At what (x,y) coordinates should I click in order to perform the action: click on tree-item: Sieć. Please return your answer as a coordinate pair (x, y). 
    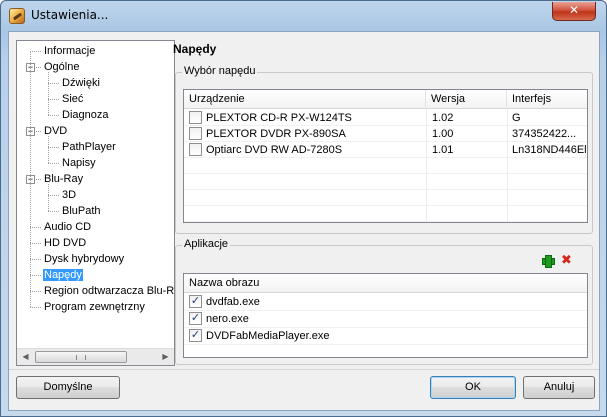
    Looking at the image, I should click on (72, 99).